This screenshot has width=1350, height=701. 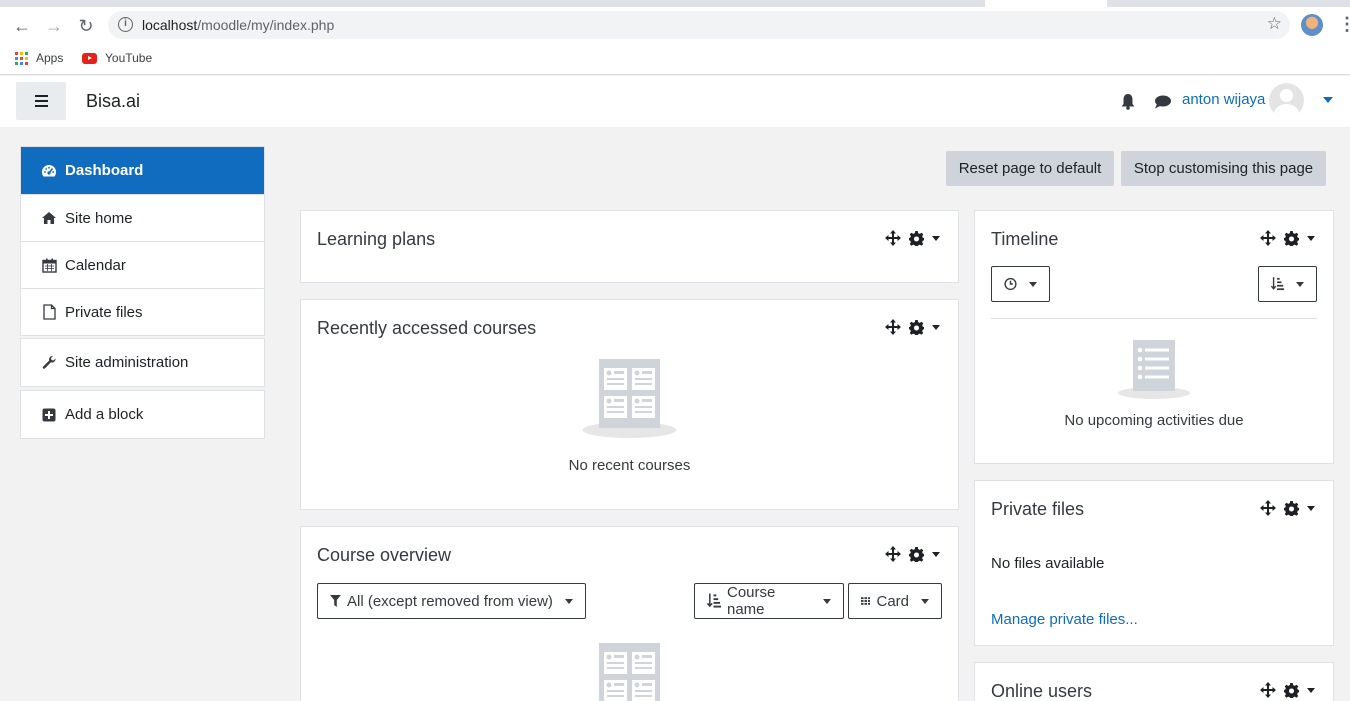 What do you see at coordinates (21, 58) in the screenshot?
I see `apps-grid-icon` at bounding box center [21, 58].